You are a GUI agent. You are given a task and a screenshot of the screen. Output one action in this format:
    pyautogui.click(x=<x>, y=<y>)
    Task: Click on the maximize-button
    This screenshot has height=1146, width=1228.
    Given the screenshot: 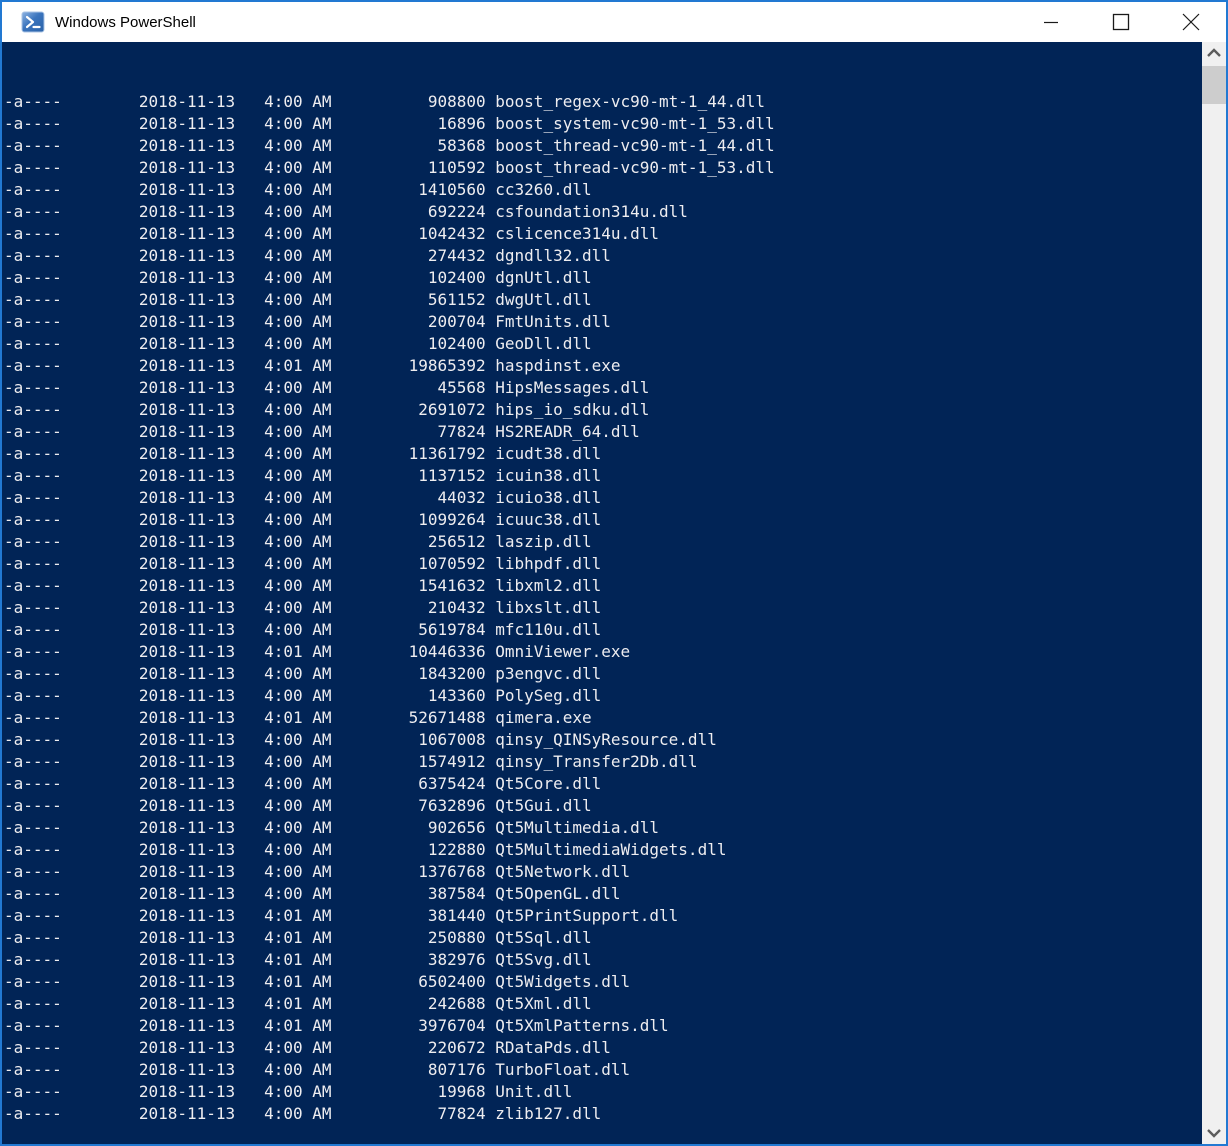 What is the action you would take?
    pyautogui.click(x=1121, y=22)
    